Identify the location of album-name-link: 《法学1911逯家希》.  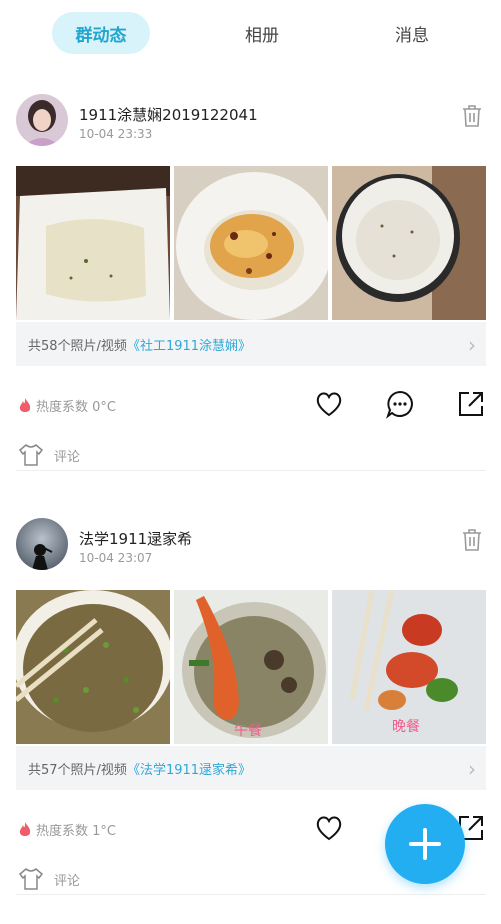
(189, 768).